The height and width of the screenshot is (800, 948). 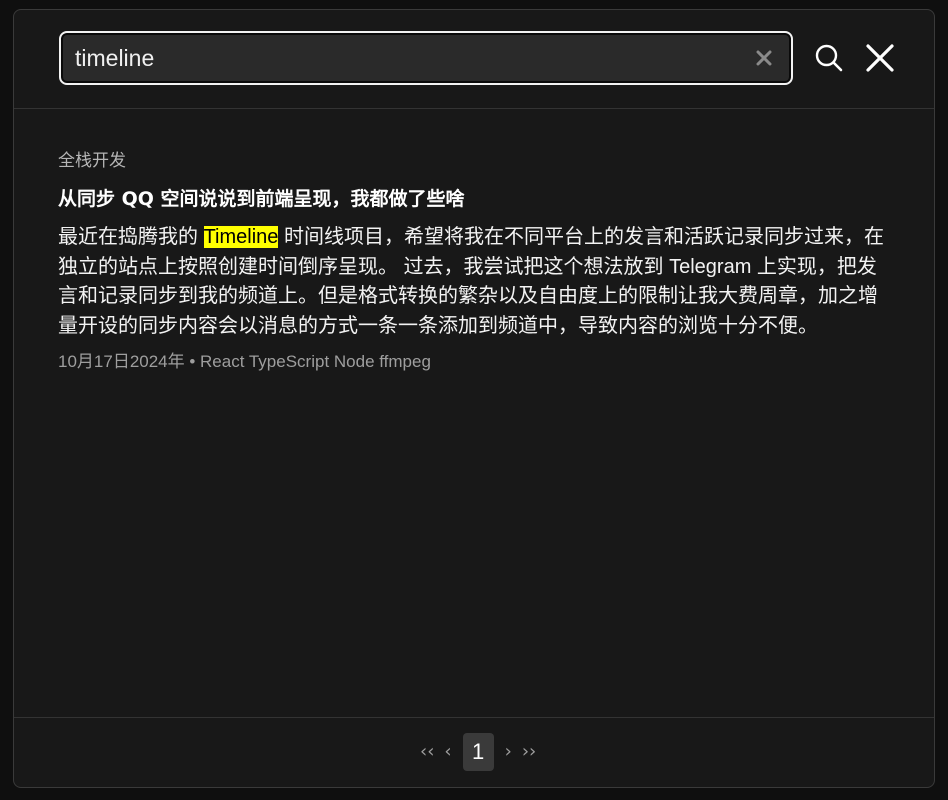 What do you see at coordinates (447, 752) in the screenshot?
I see `prev-page-button: ‹` at bounding box center [447, 752].